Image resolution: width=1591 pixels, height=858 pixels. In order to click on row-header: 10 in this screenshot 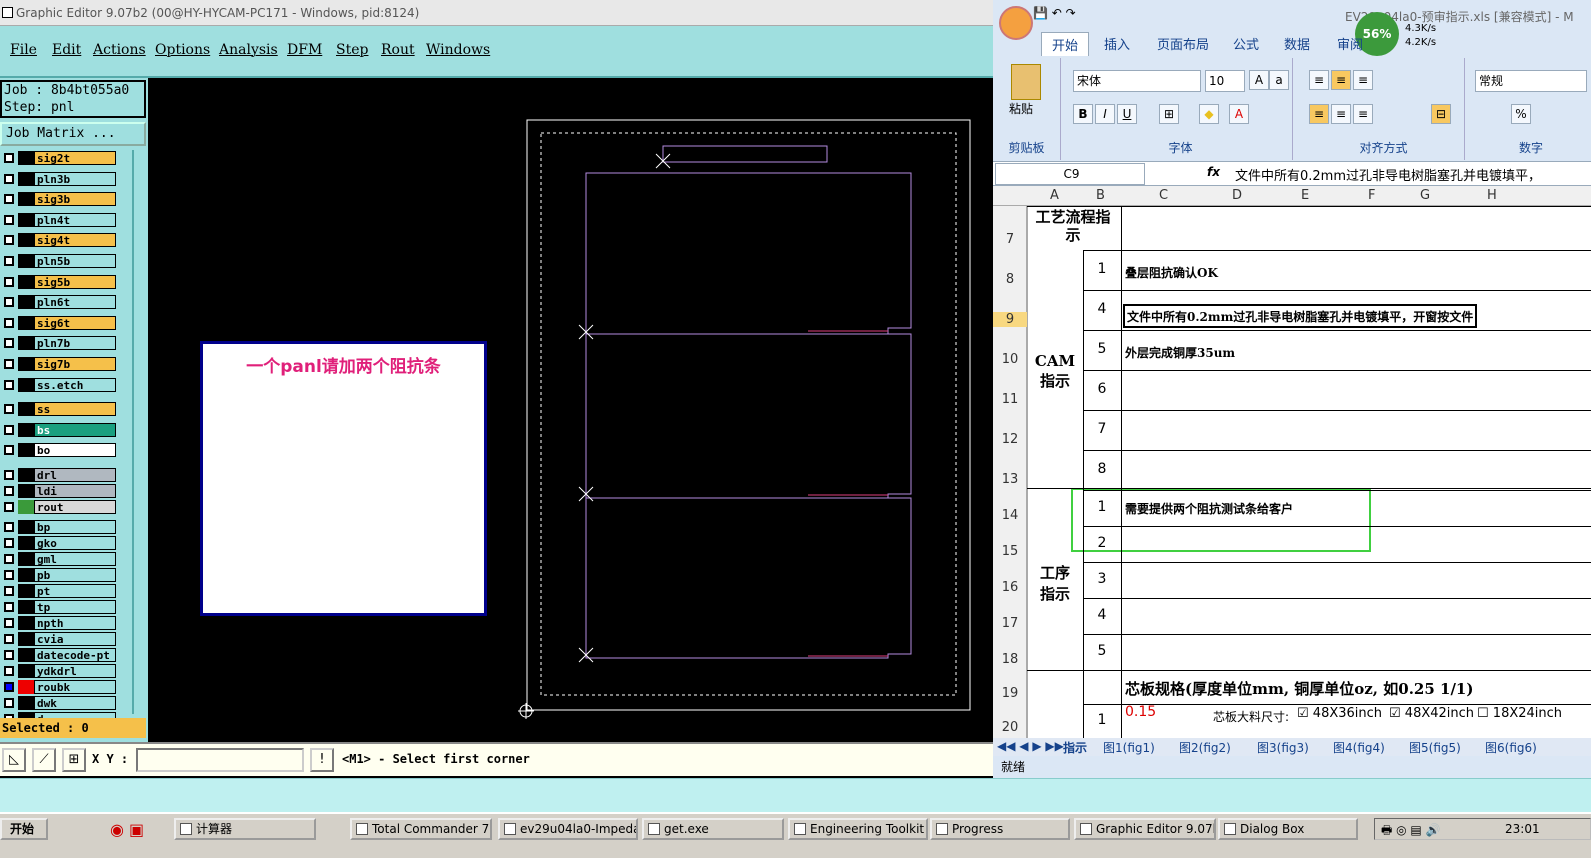, I will do `click(1010, 359)`.